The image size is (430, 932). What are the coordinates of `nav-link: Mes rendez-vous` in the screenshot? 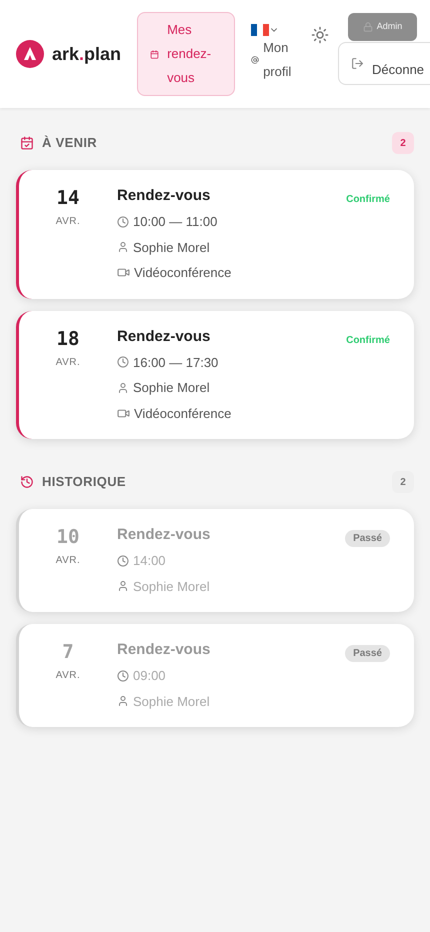 It's located at (186, 54).